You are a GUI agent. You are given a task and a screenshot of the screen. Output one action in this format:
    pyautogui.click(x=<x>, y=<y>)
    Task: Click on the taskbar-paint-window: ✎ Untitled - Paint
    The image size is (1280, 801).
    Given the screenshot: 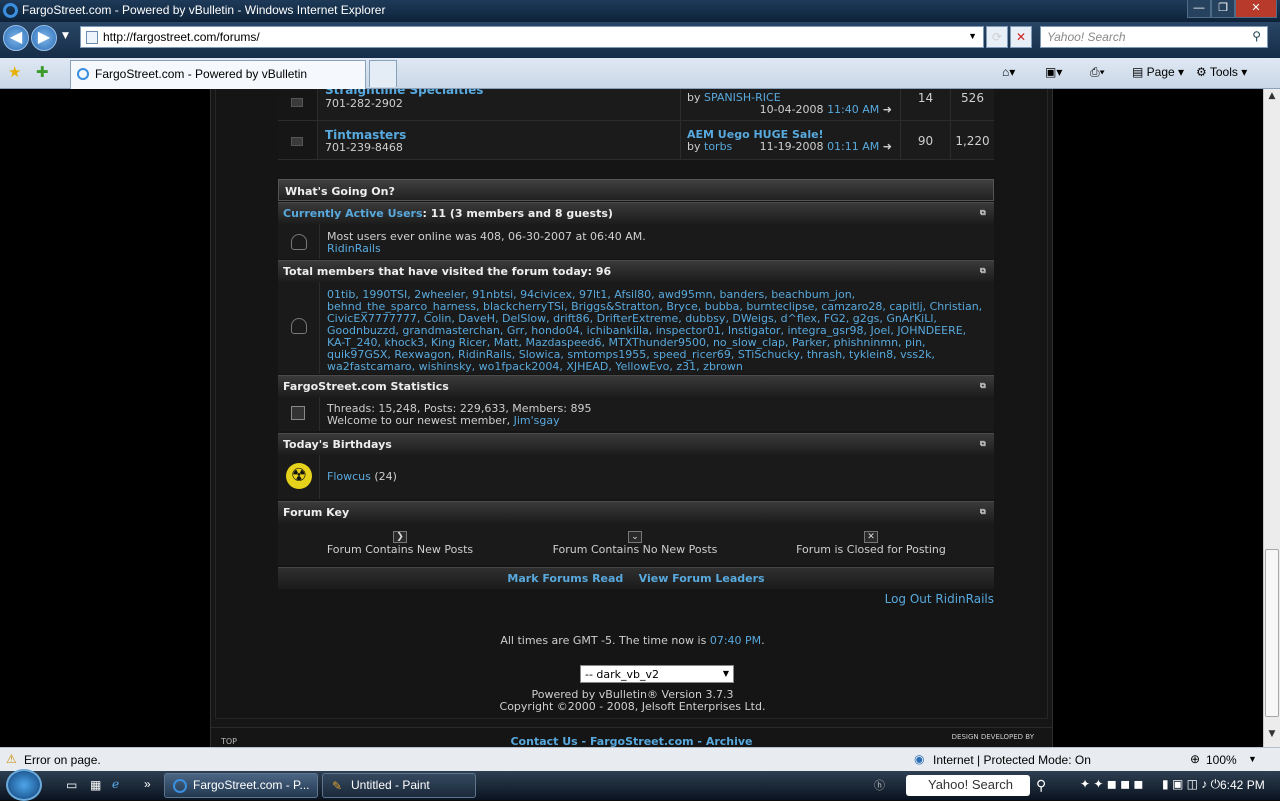 What is the action you would take?
    pyautogui.click(x=399, y=785)
    